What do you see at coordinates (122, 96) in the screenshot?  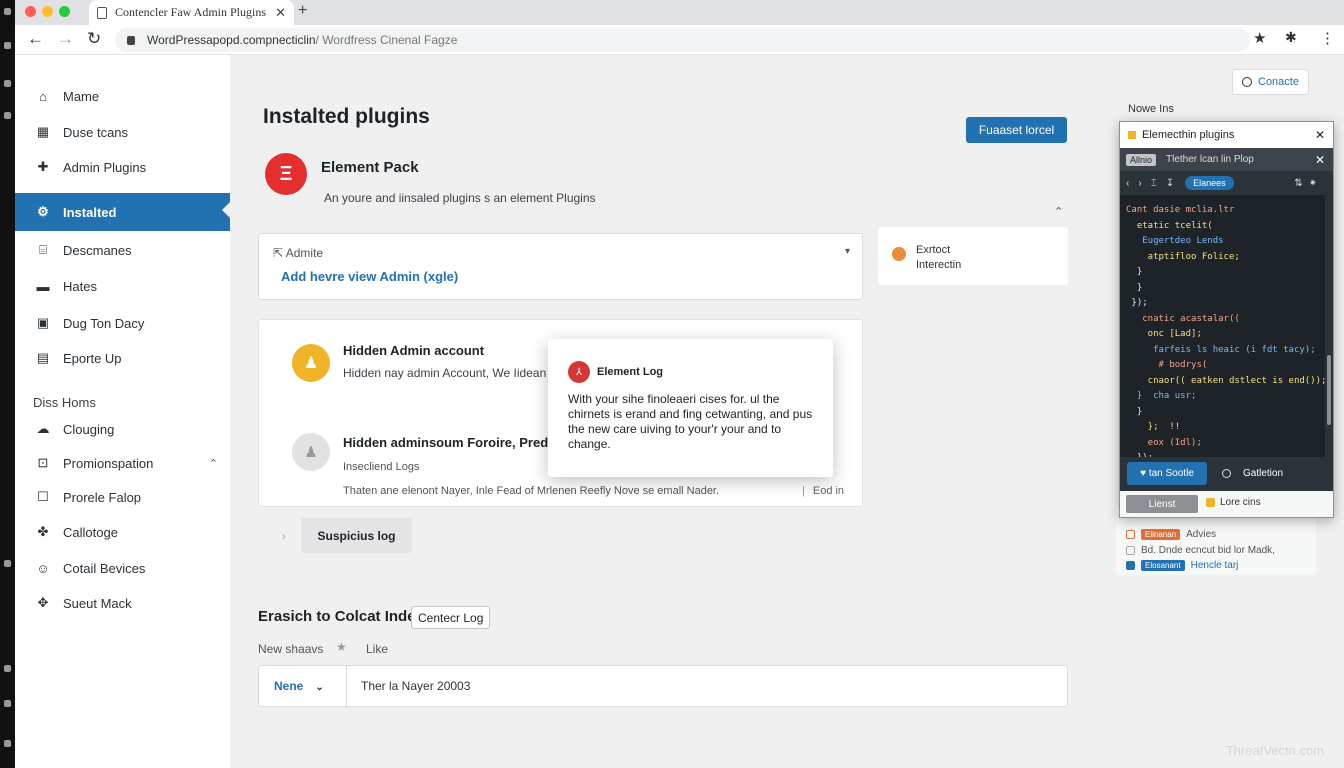 I see `sidebar-item-home: ⌂ Mame` at bounding box center [122, 96].